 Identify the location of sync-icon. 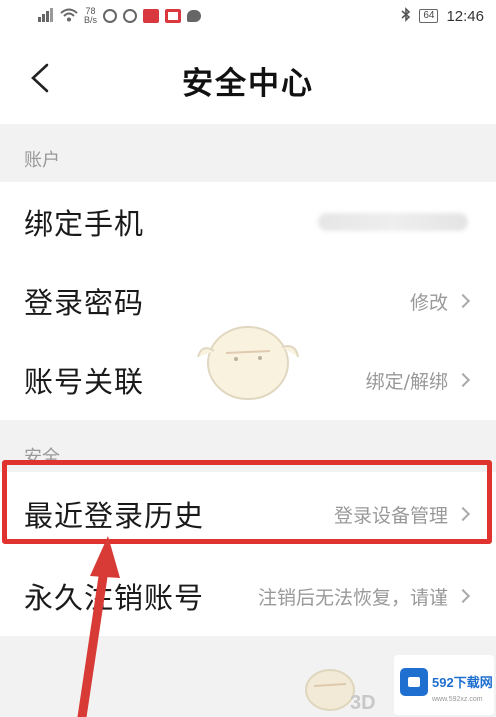
(110, 16).